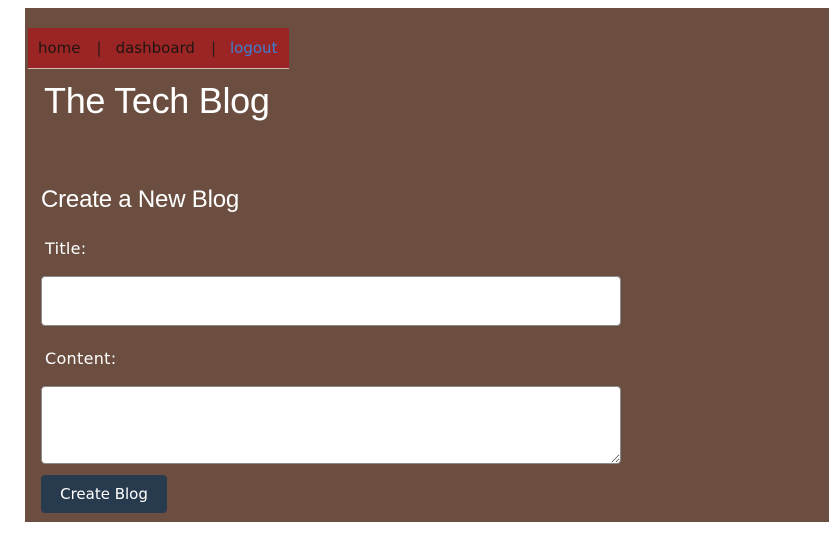 The image size is (829, 540). I want to click on create-blog-button: Create Blog, so click(104, 494).